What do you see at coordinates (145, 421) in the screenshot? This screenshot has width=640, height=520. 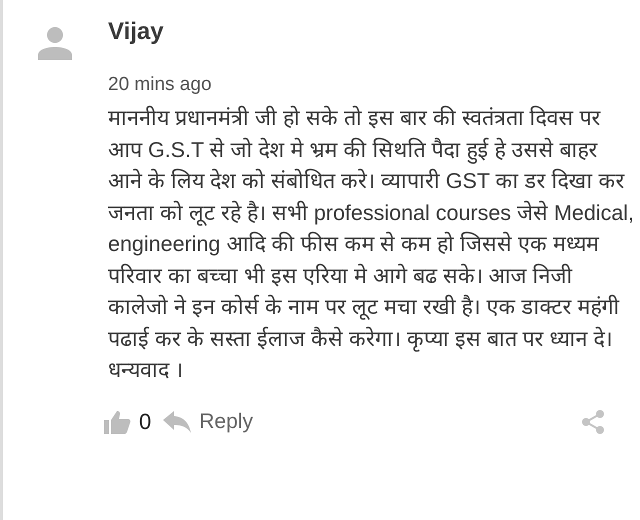 I see `like-count: 0` at bounding box center [145, 421].